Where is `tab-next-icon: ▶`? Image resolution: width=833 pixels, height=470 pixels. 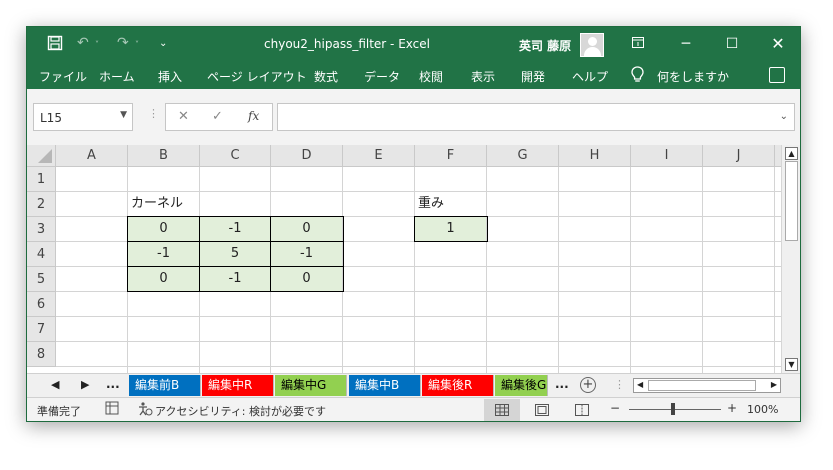 tab-next-icon: ▶ is located at coordinates (85, 384).